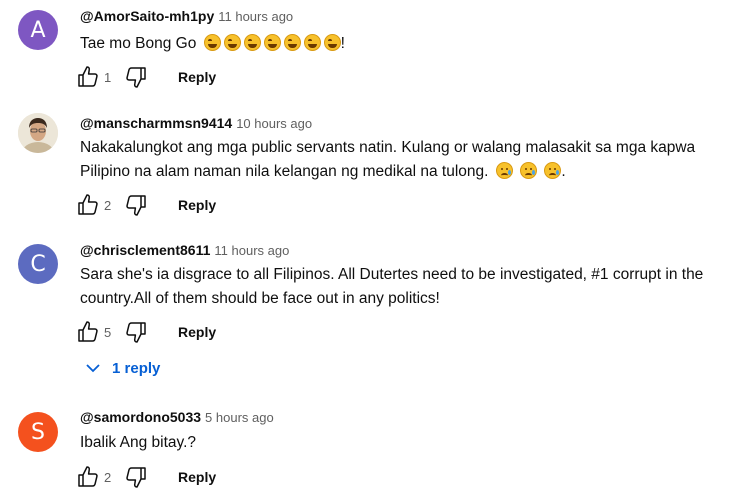 The height and width of the screenshot is (498, 750). Describe the element at coordinates (138, 442) in the screenshot. I see `comment-text: Ibalik Ang bitay.?` at that location.